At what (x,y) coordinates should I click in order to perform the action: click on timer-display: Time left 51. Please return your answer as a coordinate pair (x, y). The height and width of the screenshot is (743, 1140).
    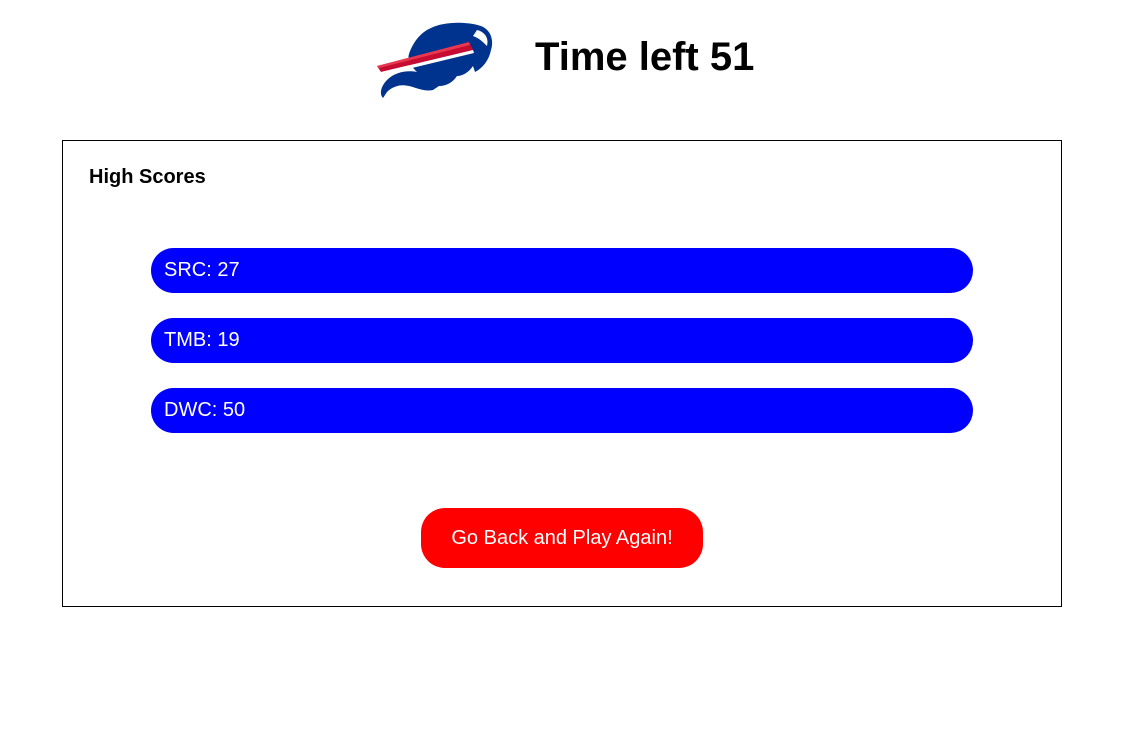
    Looking at the image, I should click on (645, 57).